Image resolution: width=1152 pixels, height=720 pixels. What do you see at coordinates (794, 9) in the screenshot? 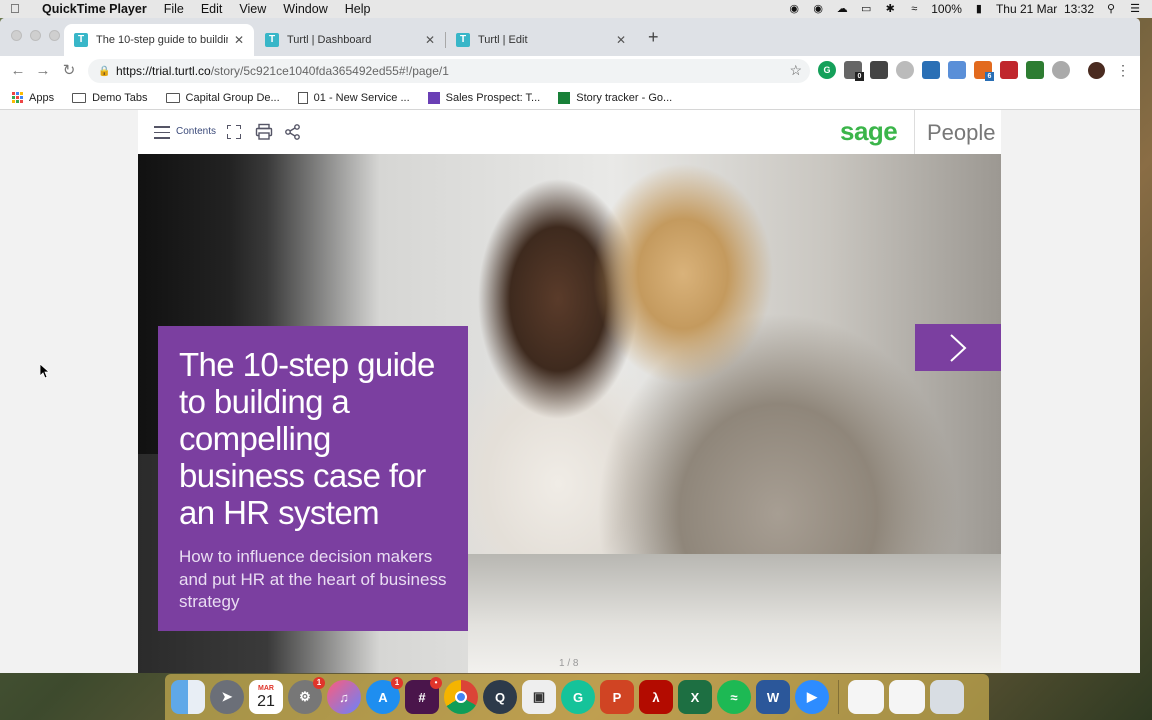
I see `record-icon: ◉` at bounding box center [794, 9].